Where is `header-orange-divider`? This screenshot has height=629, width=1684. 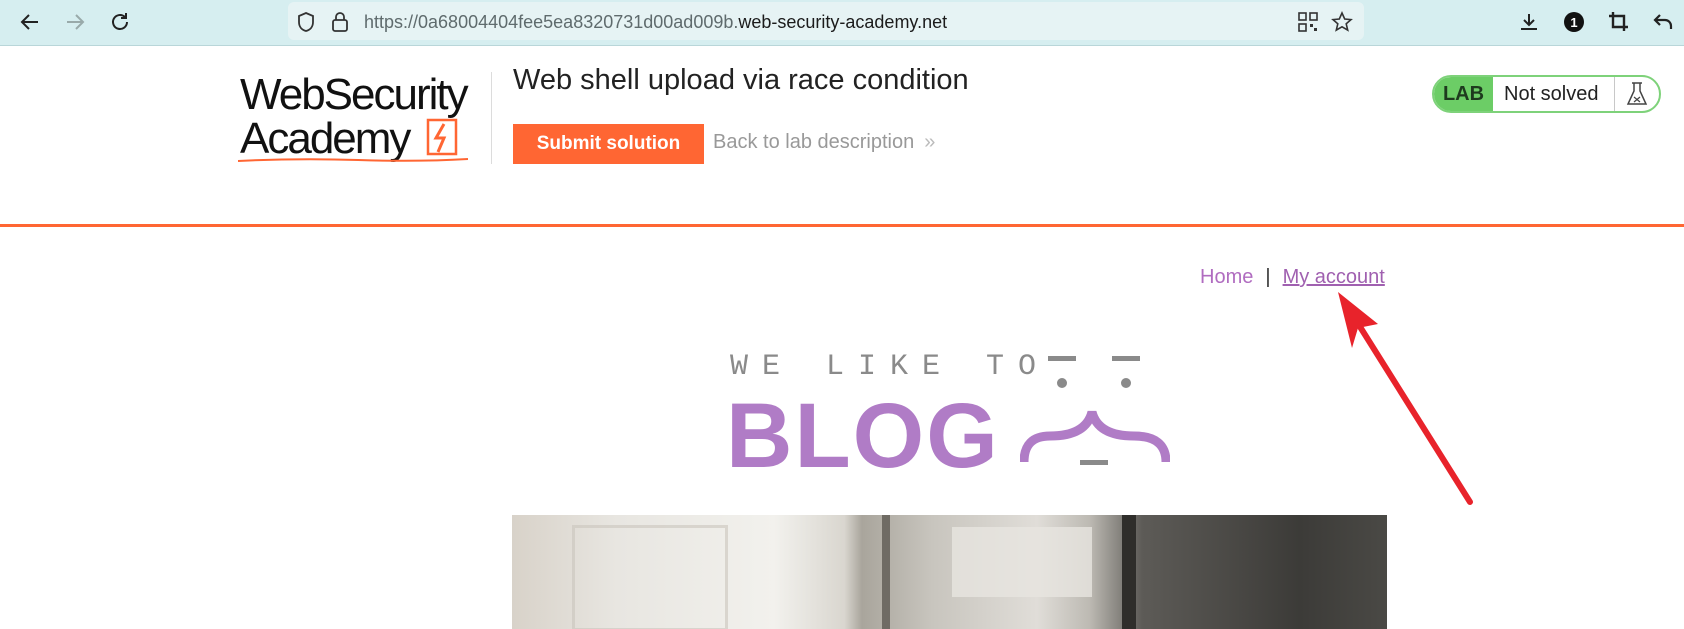 header-orange-divider is located at coordinates (842, 225).